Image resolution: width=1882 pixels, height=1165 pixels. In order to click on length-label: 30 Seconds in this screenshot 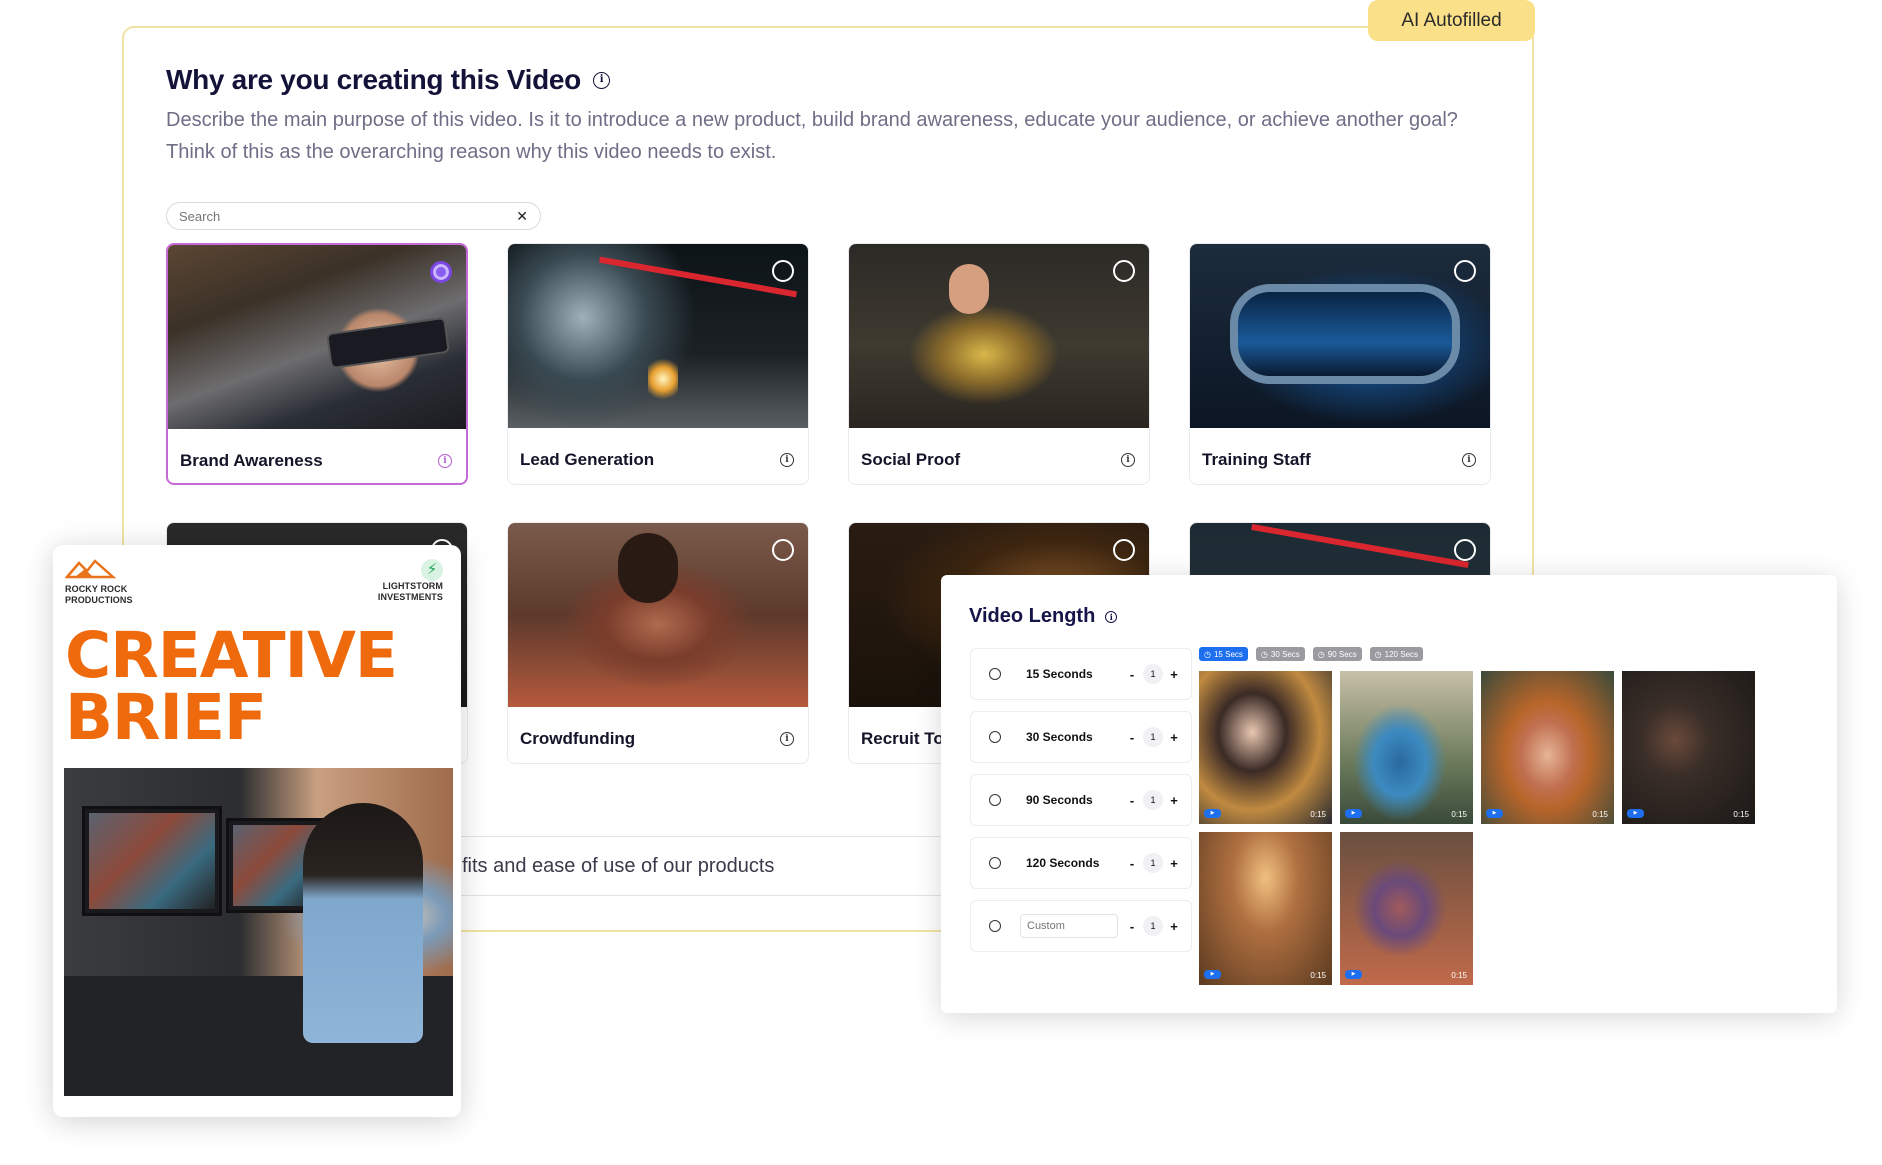, I will do `click(1059, 737)`.